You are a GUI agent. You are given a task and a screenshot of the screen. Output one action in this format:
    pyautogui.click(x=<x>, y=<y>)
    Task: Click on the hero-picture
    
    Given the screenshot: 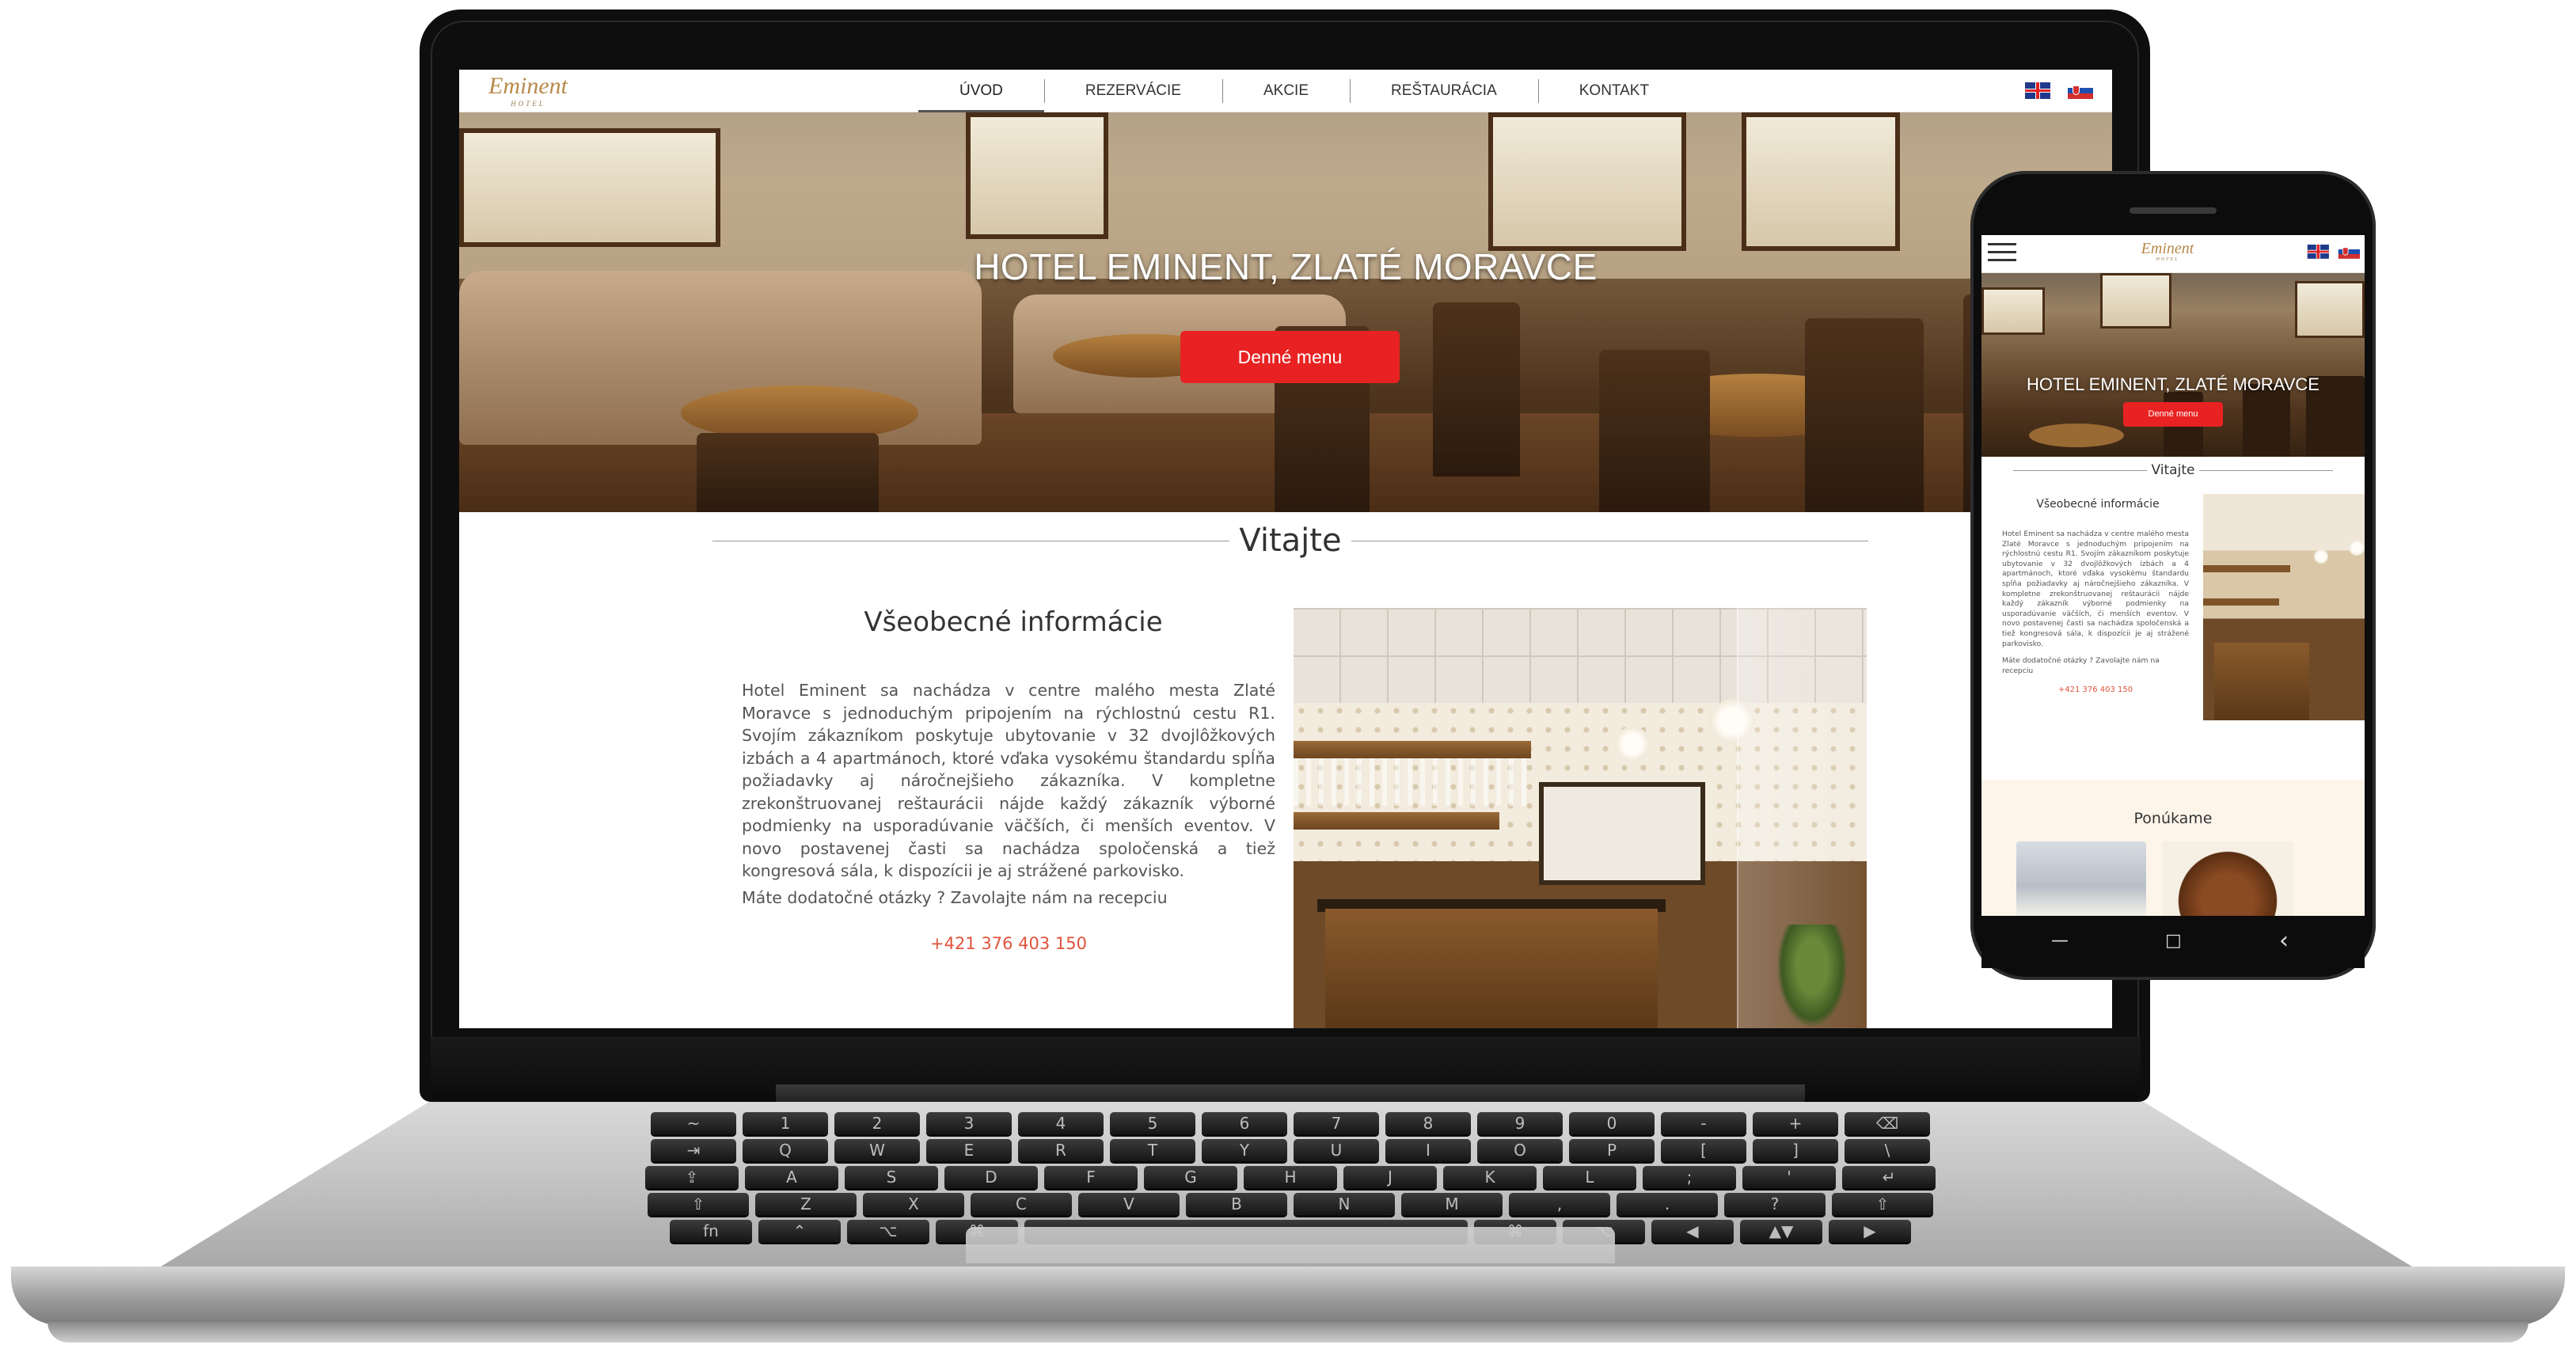 What is the action you would take?
    pyautogui.click(x=589, y=187)
    